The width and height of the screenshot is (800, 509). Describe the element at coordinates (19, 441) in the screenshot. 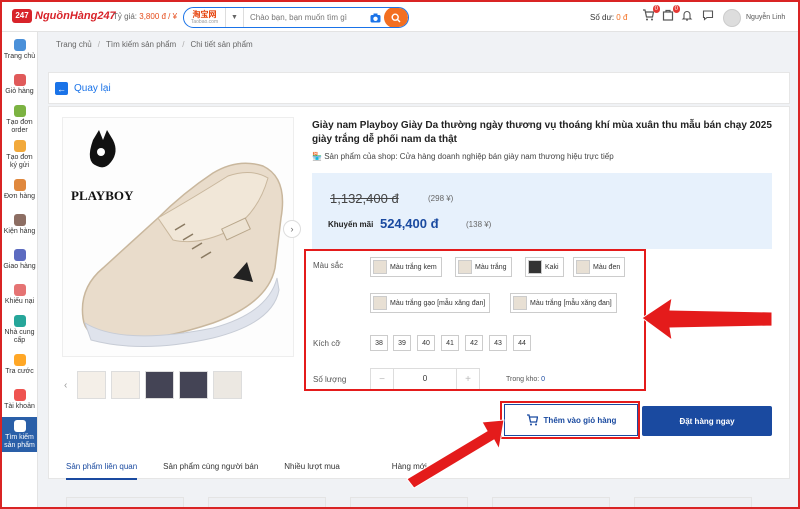

I see `sidebar-item-label: Tìm kiếm sản phẩm` at that location.